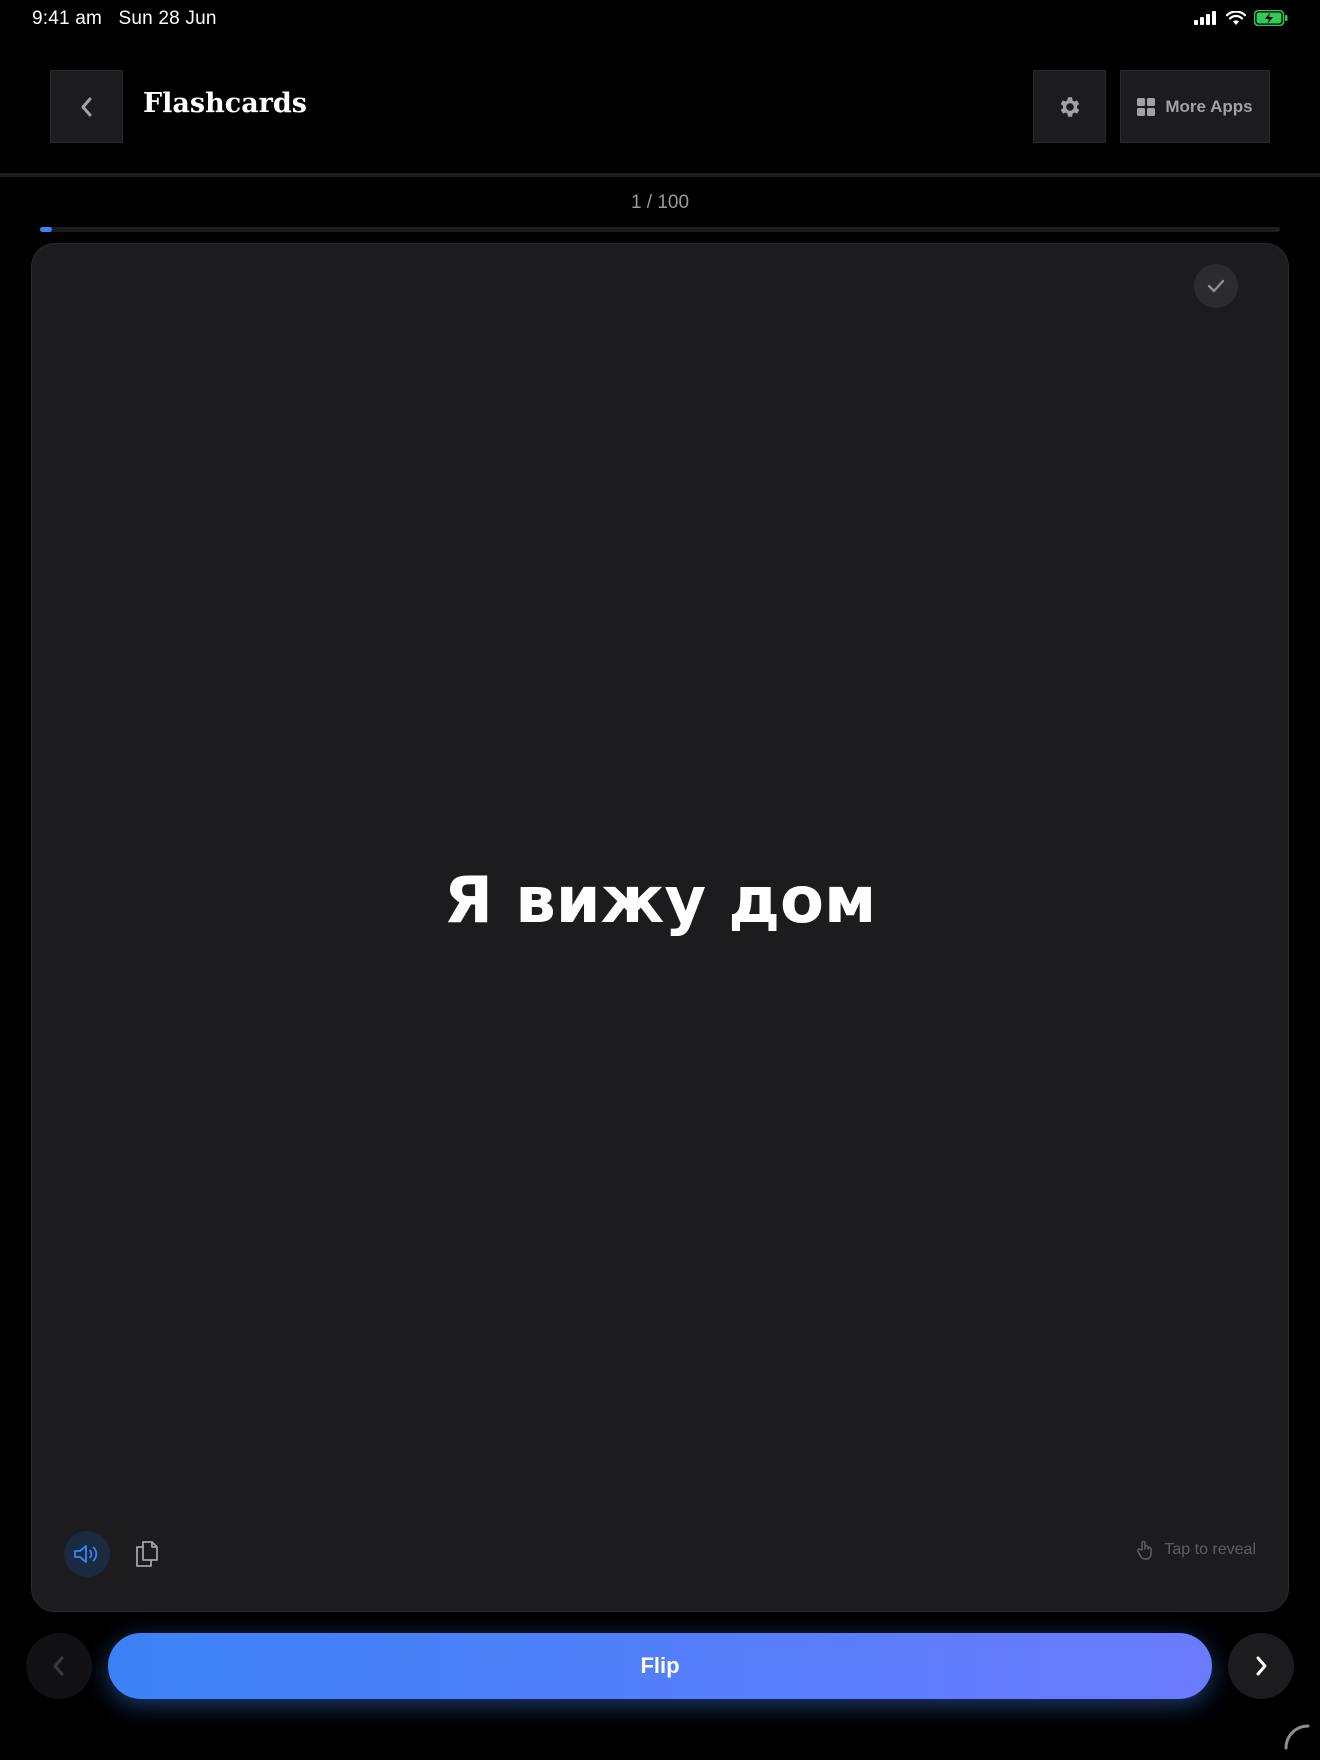 The image size is (1320, 1760). I want to click on flip-button: Flip, so click(660, 1666).